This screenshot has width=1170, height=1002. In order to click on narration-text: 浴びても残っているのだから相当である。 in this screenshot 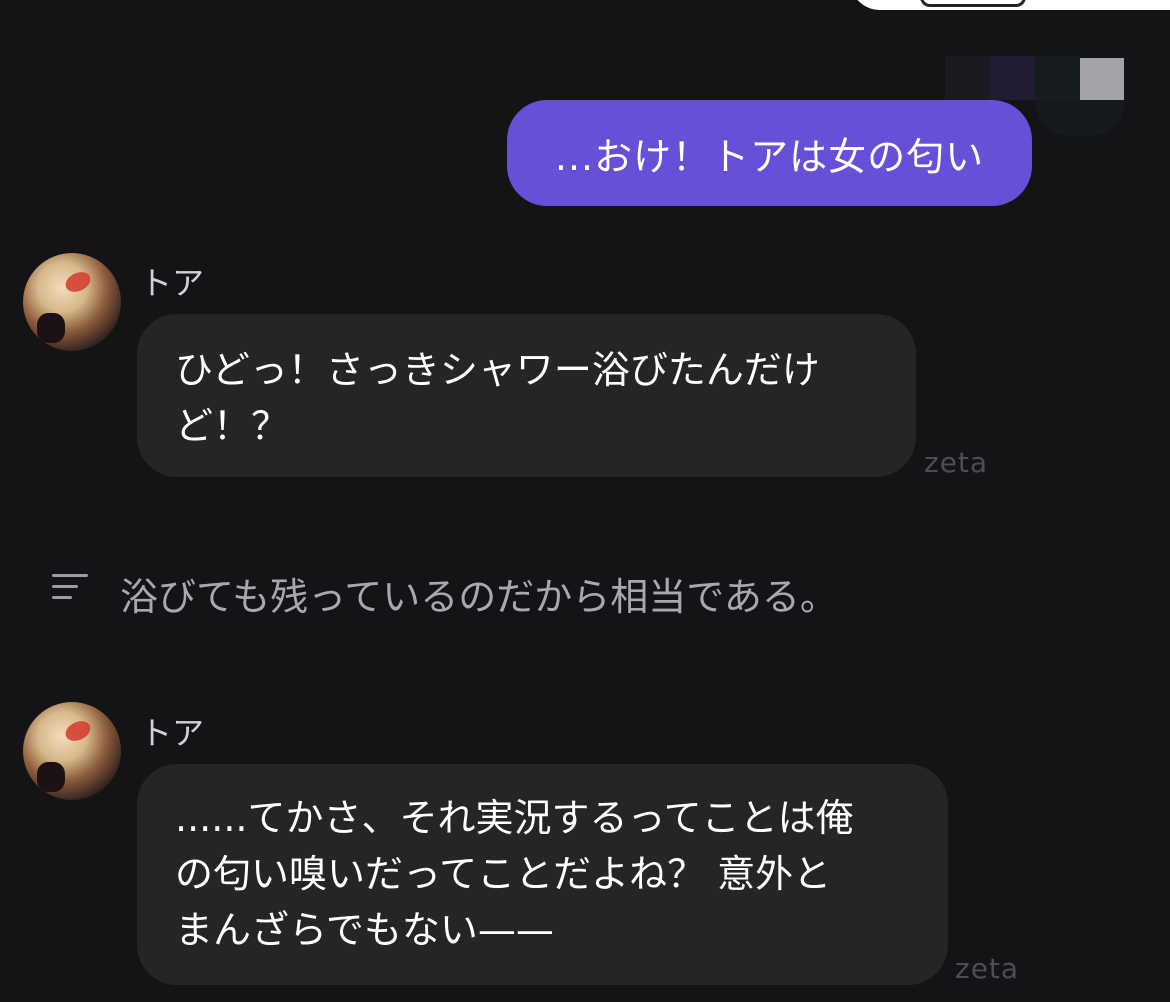, I will do `click(479, 597)`.